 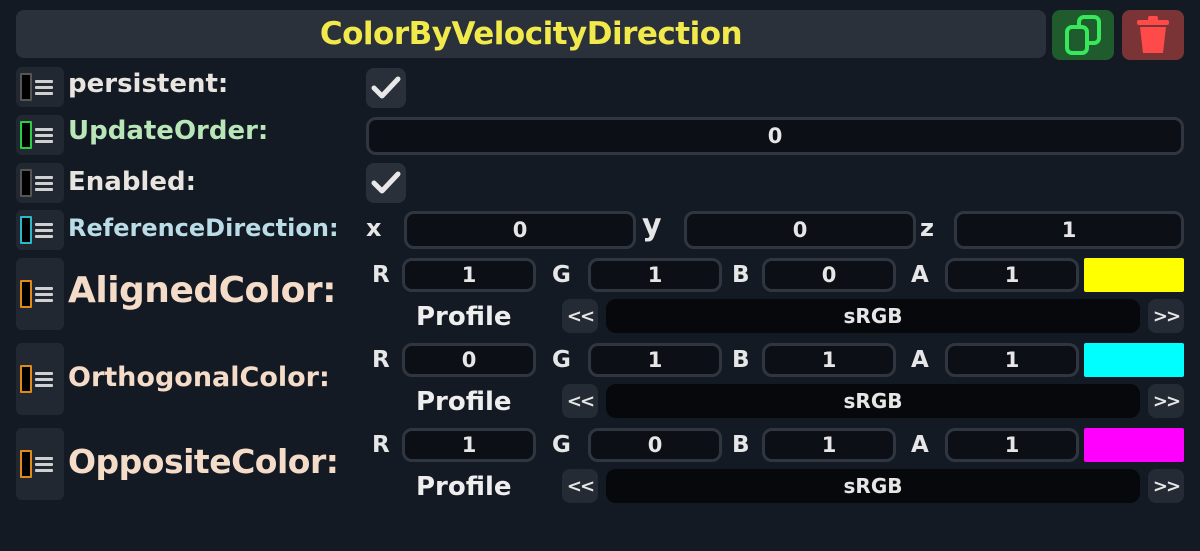 What do you see at coordinates (374, 228) in the screenshot?
I see `x-label: x` at bounding box center [374, 228].